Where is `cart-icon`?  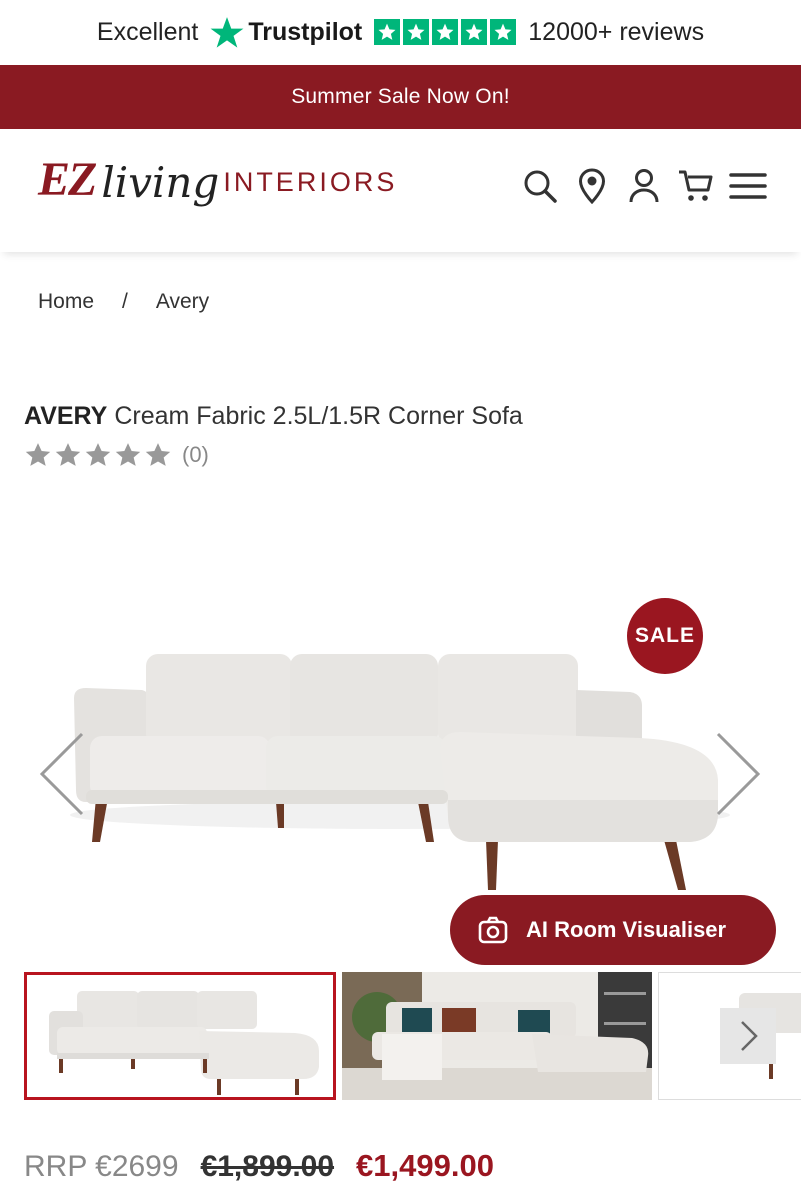
cart-icon is located at coordinates (696, 186).